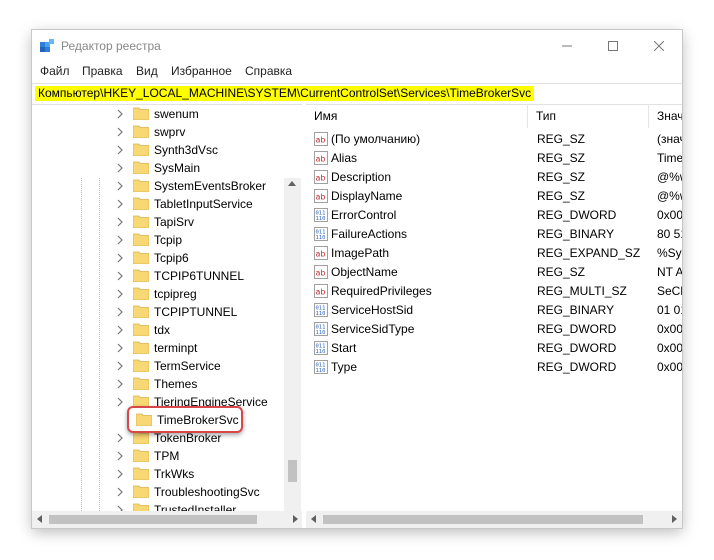 The width and height of the screenshot is (714, 560). Describe the element at coordinates (494, 177) in the screenshot. I see `value-row: ab Description REG_SZ @%windir%` at that location.